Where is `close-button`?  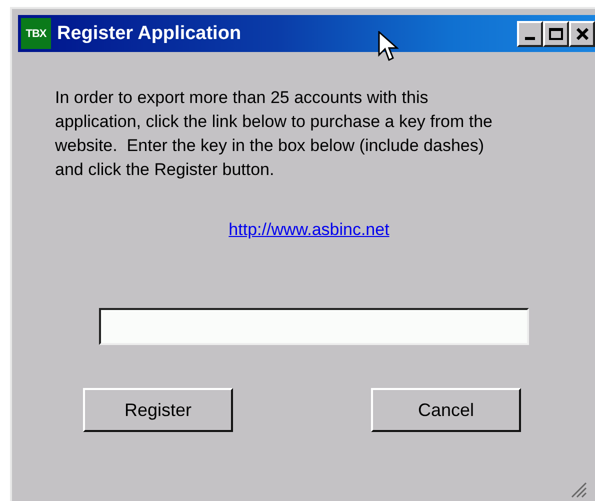 close-button is located at coordinates (582, 33).